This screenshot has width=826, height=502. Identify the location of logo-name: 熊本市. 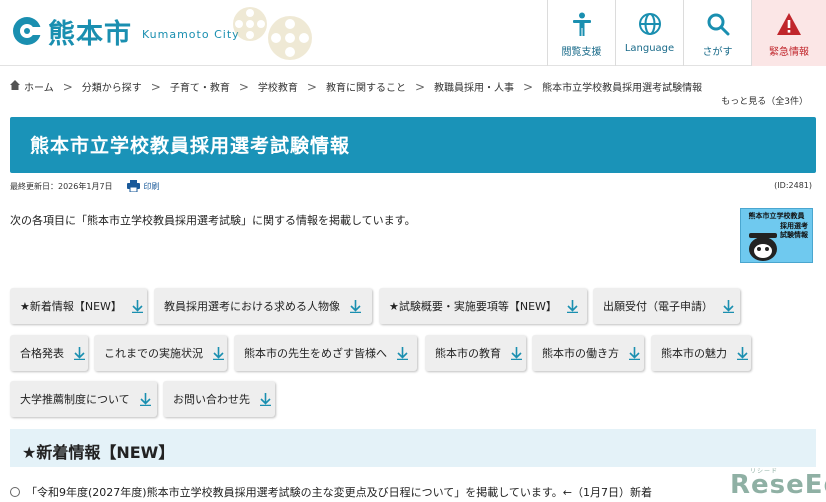
(90, 34).